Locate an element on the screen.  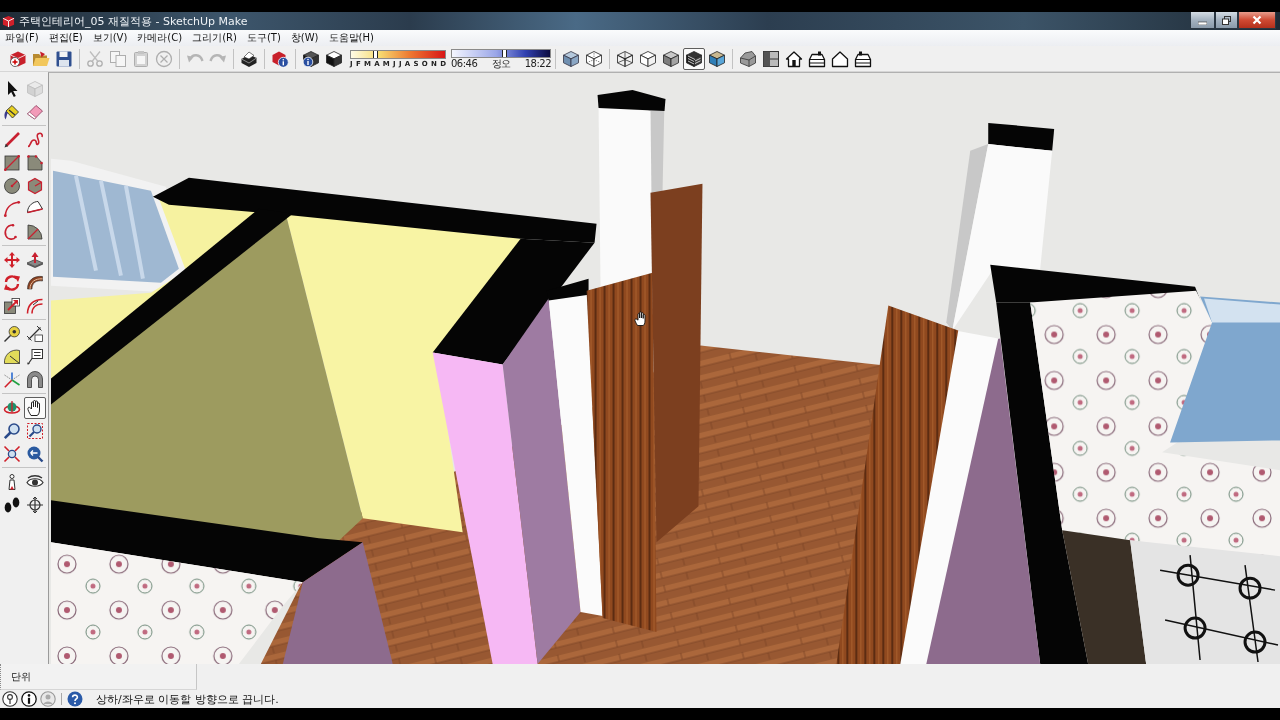
box-info-icon is located at coordinates (280, 58).